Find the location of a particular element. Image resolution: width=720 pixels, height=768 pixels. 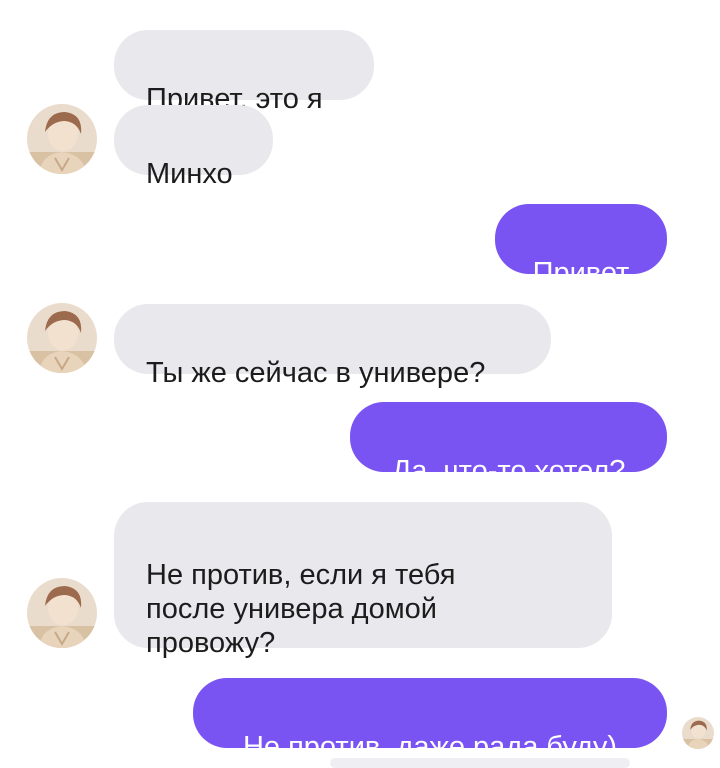

read-receipt-icon is located at coordinates (698, 733).